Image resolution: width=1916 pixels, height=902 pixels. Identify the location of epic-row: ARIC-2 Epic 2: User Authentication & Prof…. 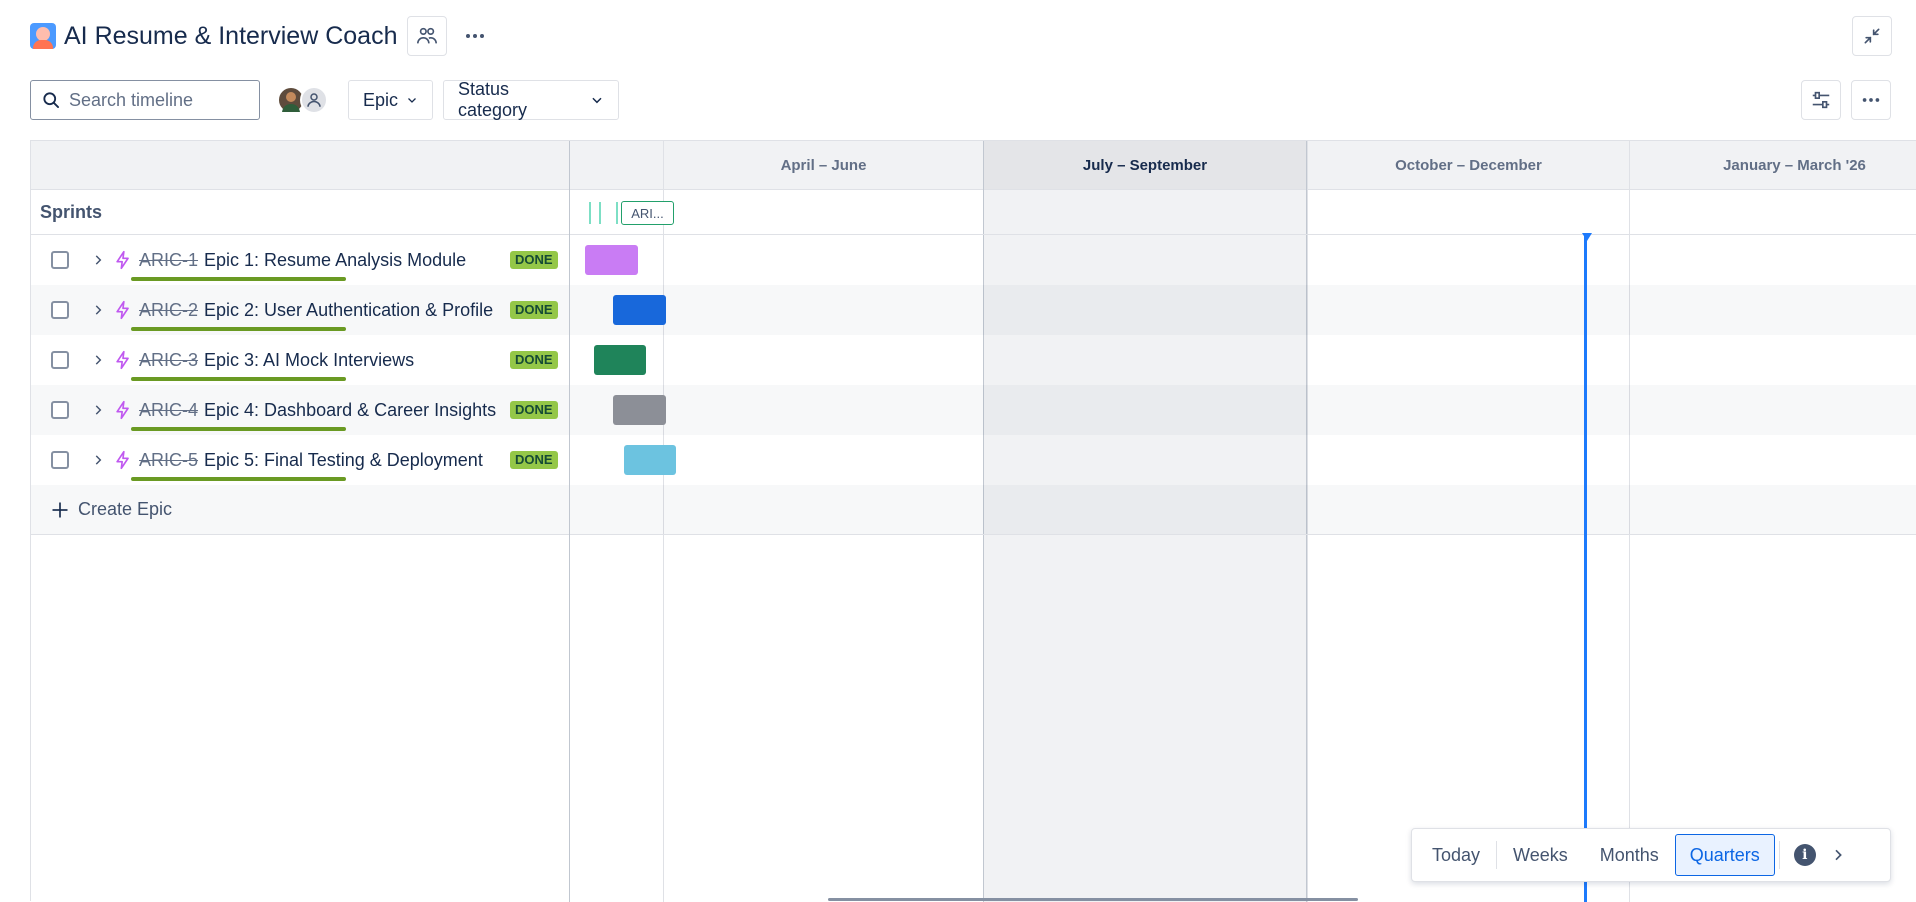
(300, 310).